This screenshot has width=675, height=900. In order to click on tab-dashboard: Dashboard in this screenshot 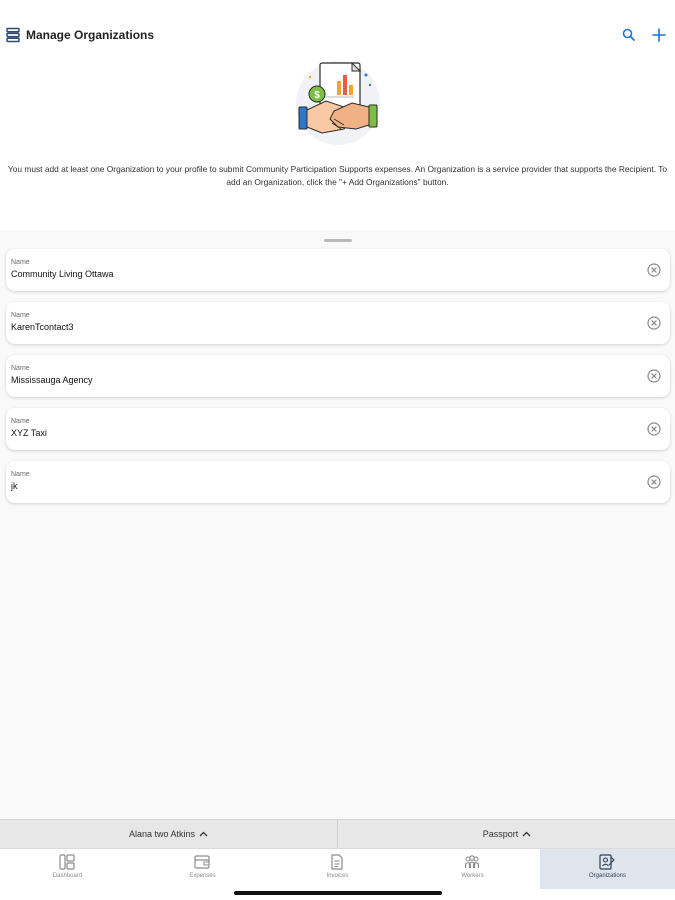, I will do `click(67, 869)`.